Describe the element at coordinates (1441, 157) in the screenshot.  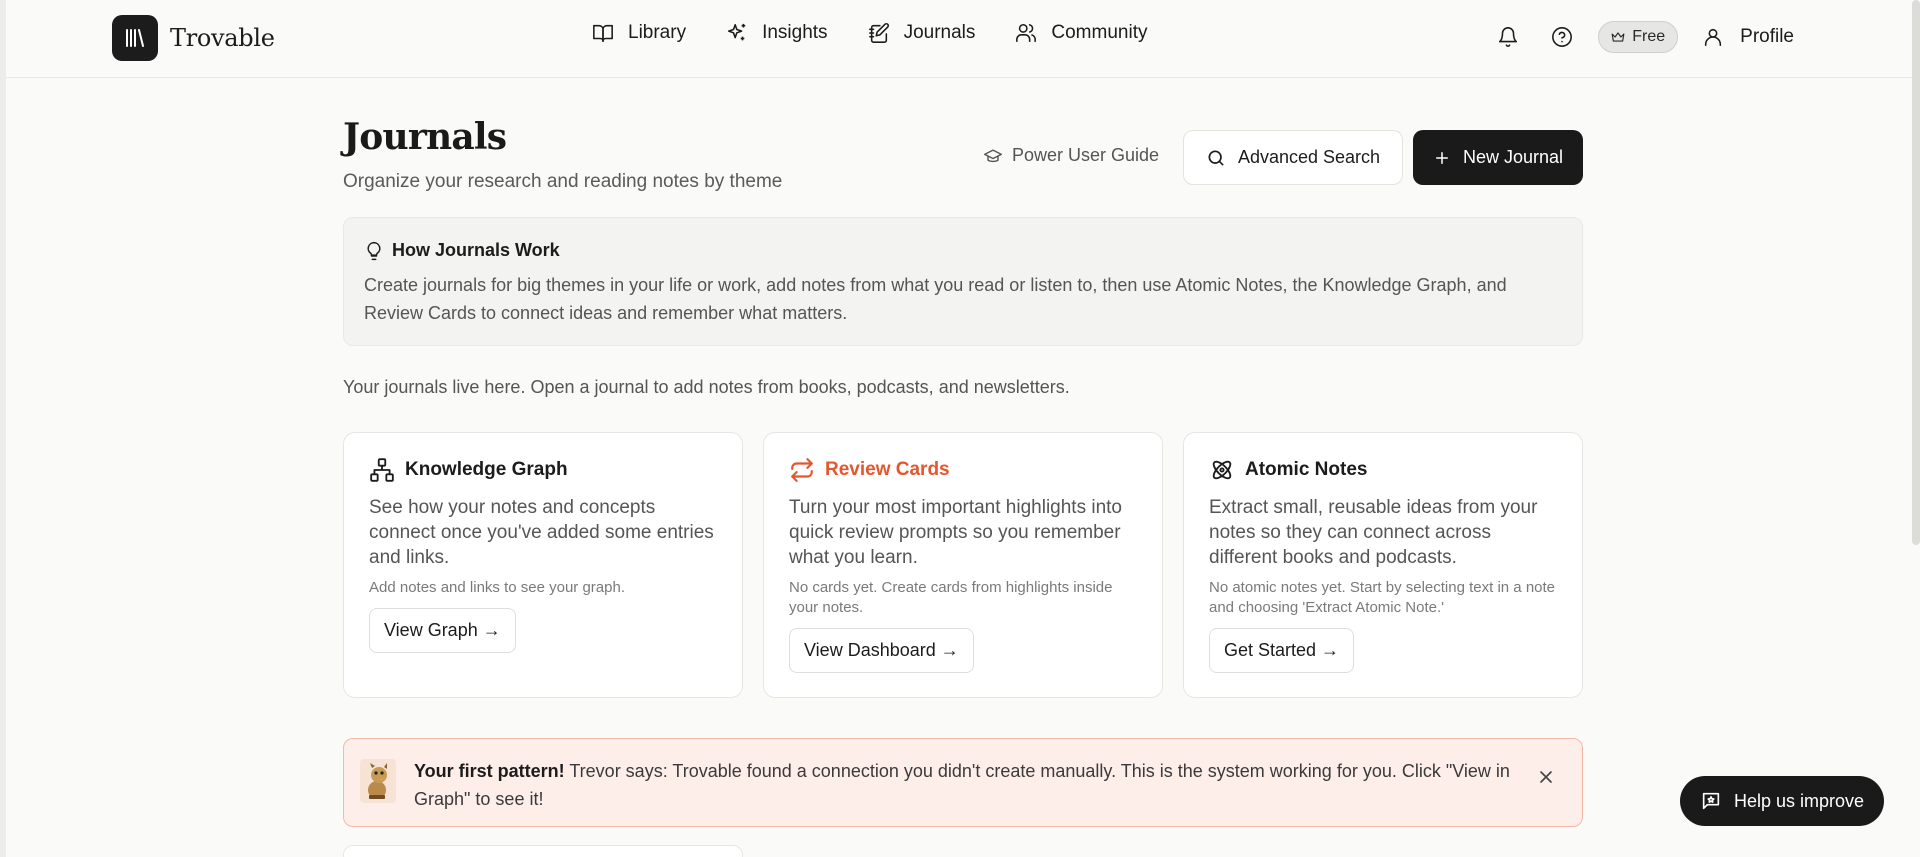
I see `plus-icon` at that location.